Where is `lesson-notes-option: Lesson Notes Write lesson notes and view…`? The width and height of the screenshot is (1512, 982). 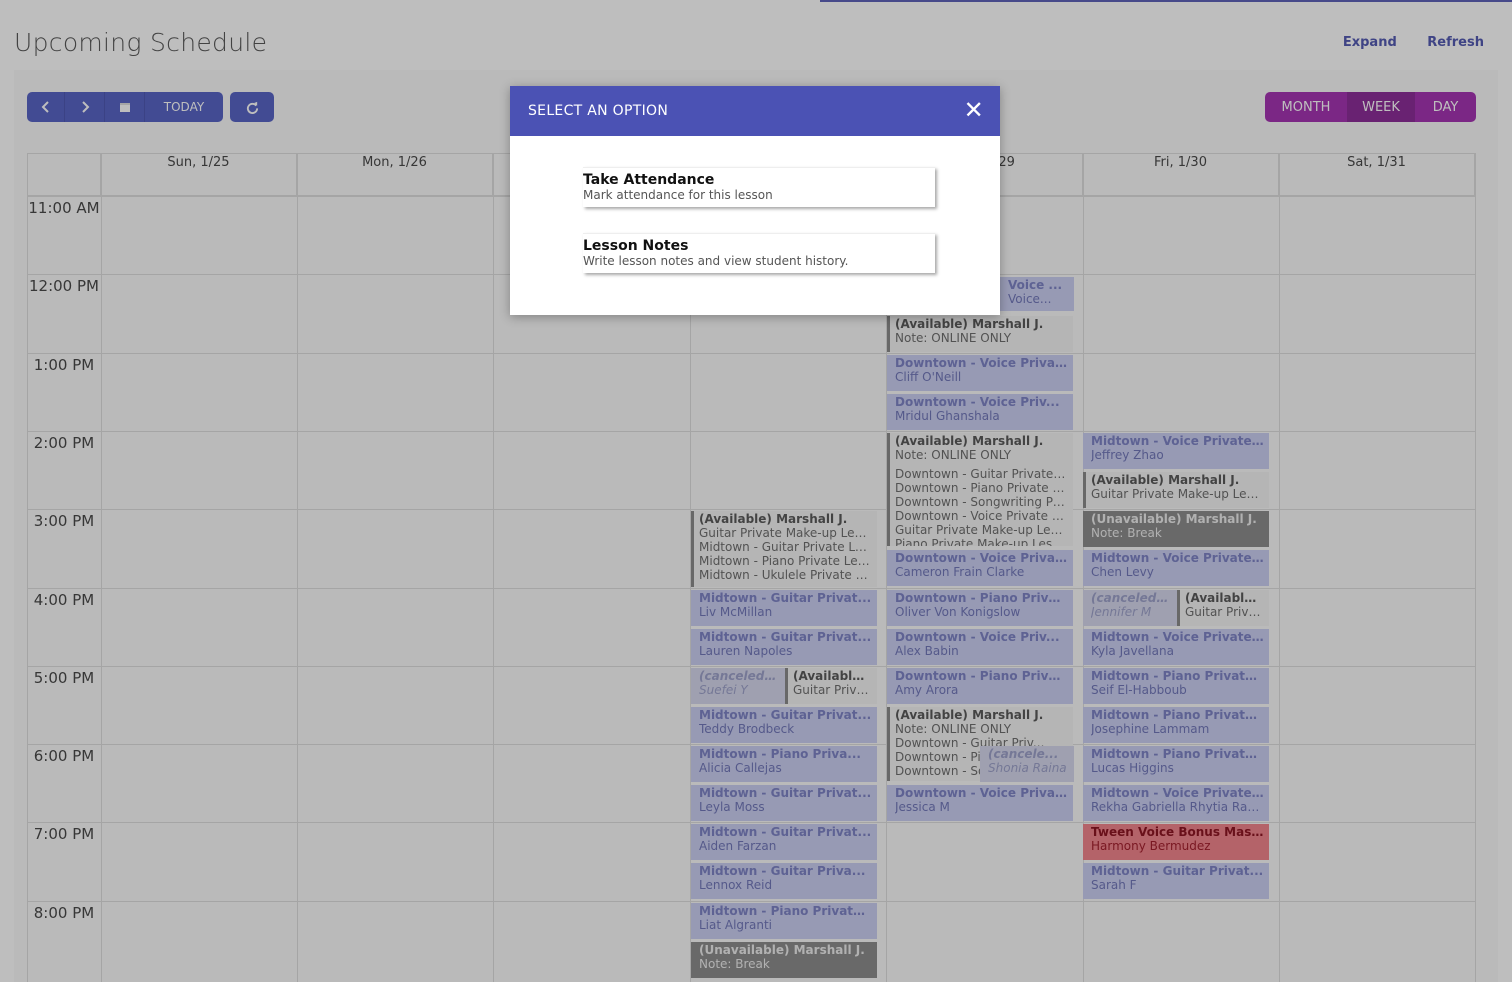 lesson-notes-option: Lesson Notes Write lesson notes and view… is located at coordinates (759, 253).